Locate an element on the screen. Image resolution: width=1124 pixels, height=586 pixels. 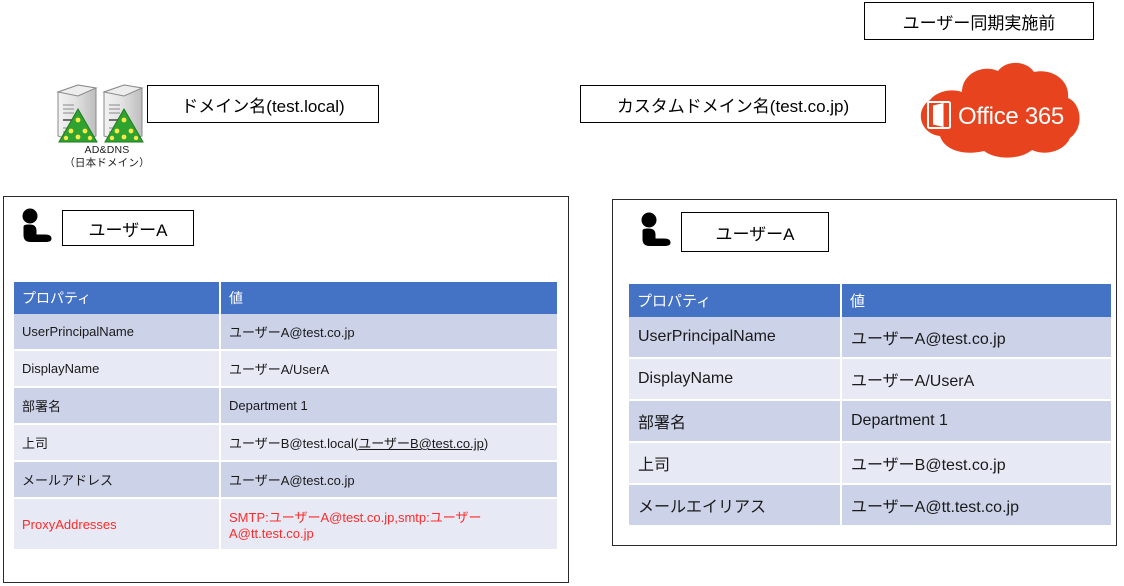
cloud-user-name-box: ユーザーA is located at coordinates (755, 232).